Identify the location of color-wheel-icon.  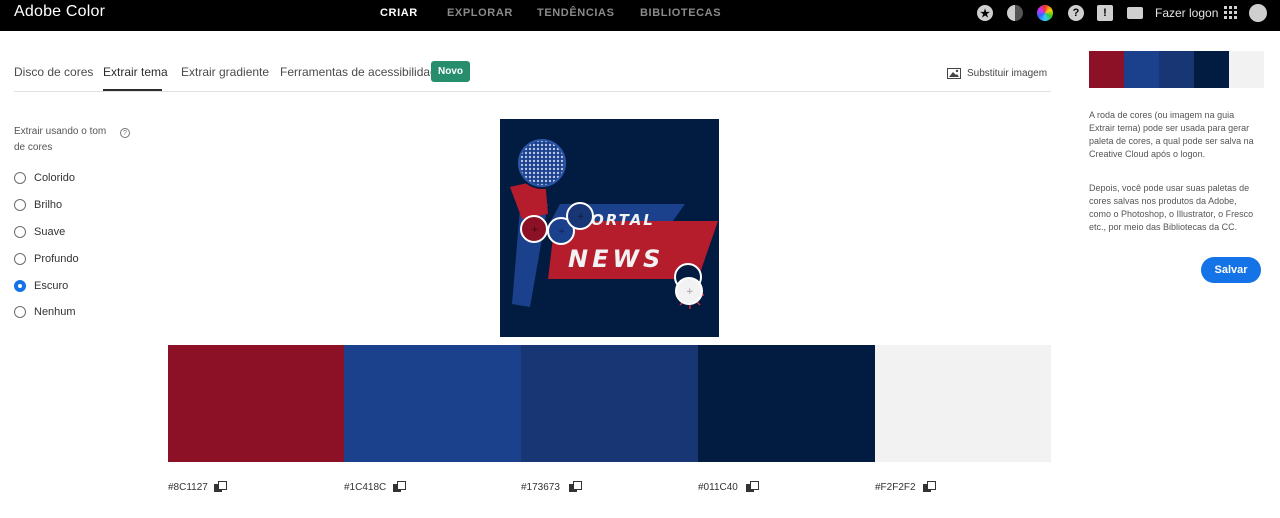
(1045, 13).